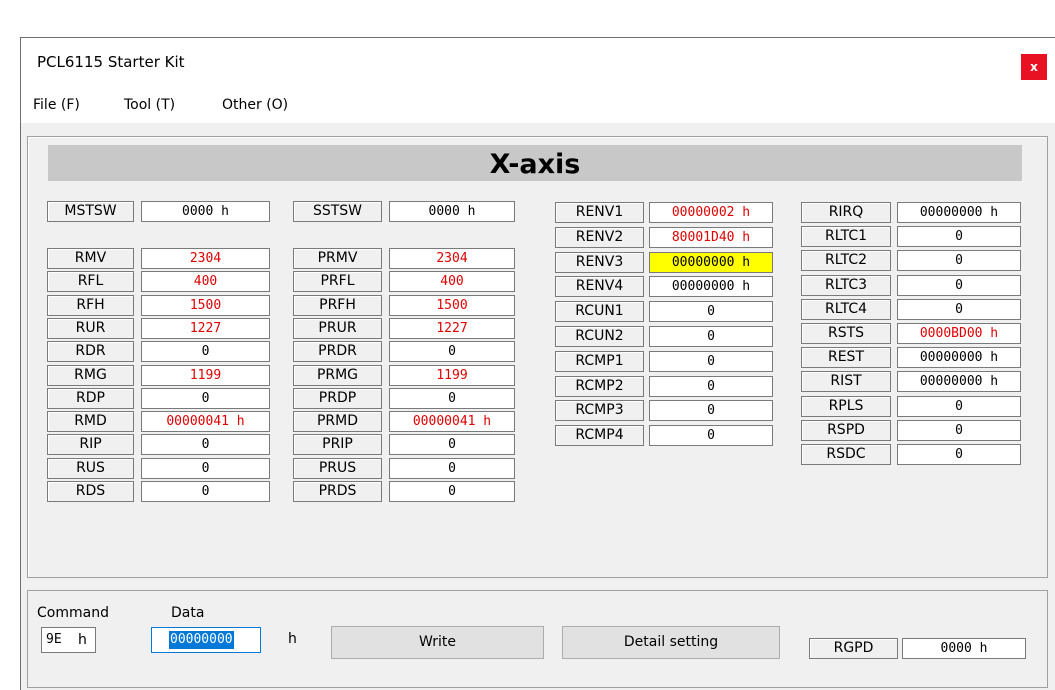 The width and height of the screenshot is (1055, 690). What do you see at coordinates (337, 444) in the screenshot?
I see `register-label: PRIP` at bounding box center [337, 444].